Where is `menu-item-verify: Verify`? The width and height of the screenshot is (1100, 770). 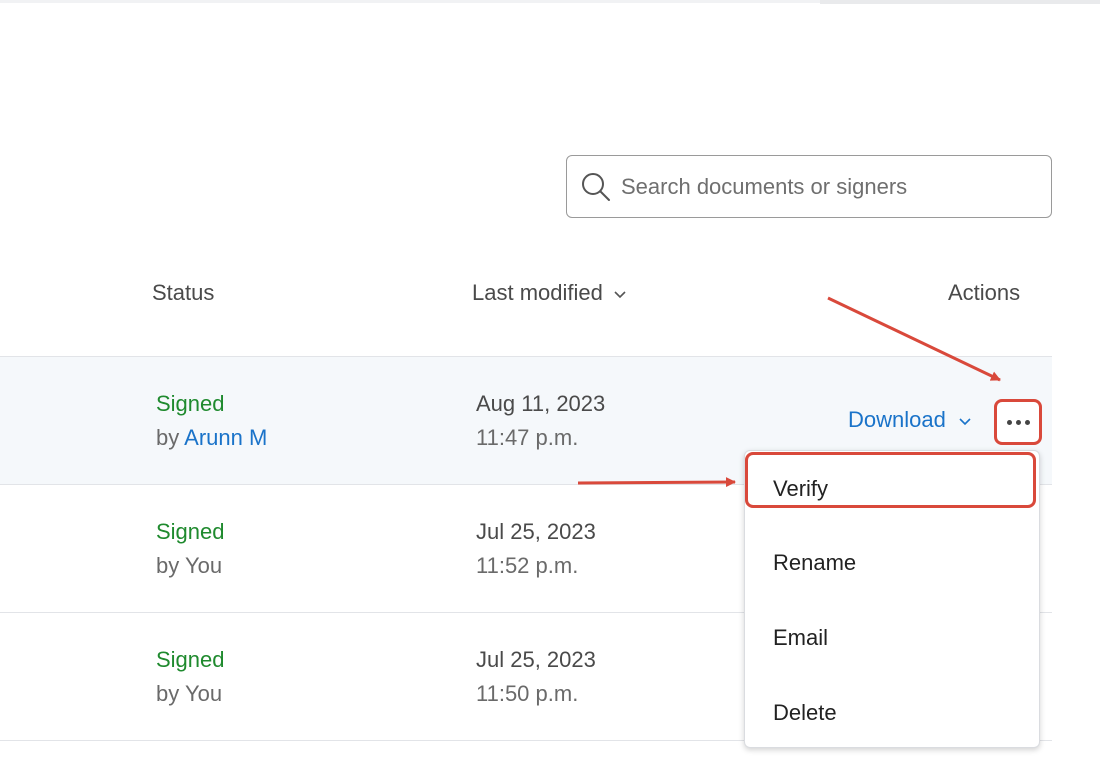 menu-item-verify: Verify is located at coordinates (800, 489).